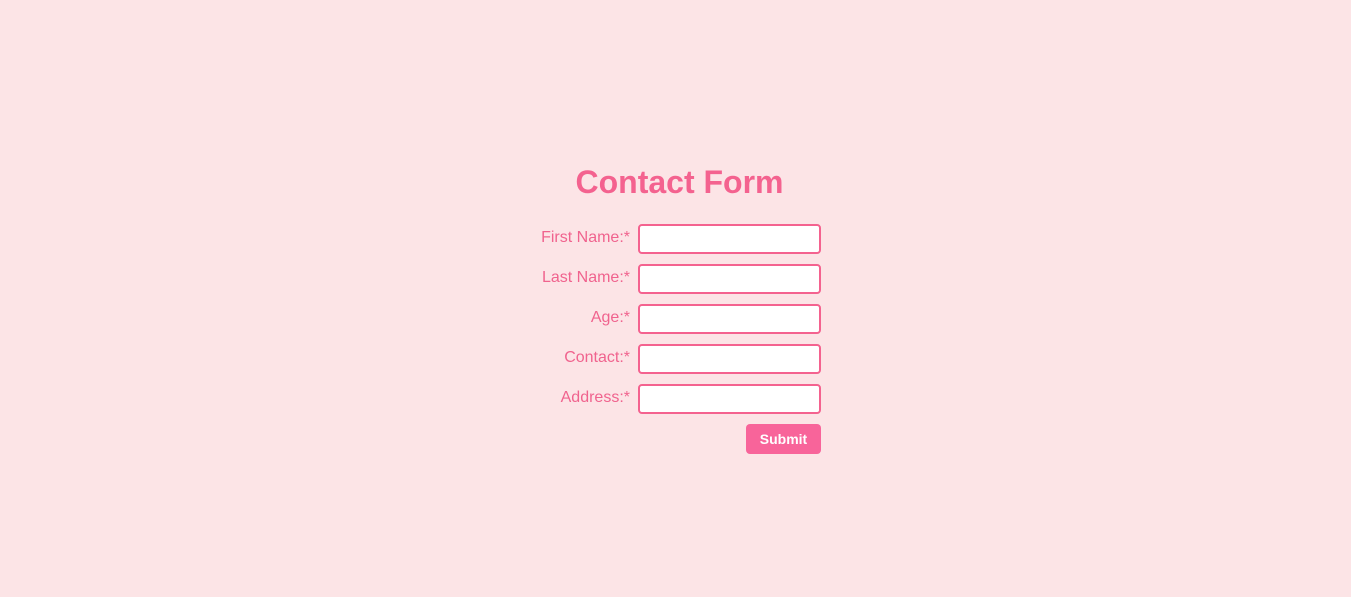 The image size is (1351, 597). Describe the element at coordinates (679, 182) in the screenshot. I see `form-title: Contact Form` at that location.